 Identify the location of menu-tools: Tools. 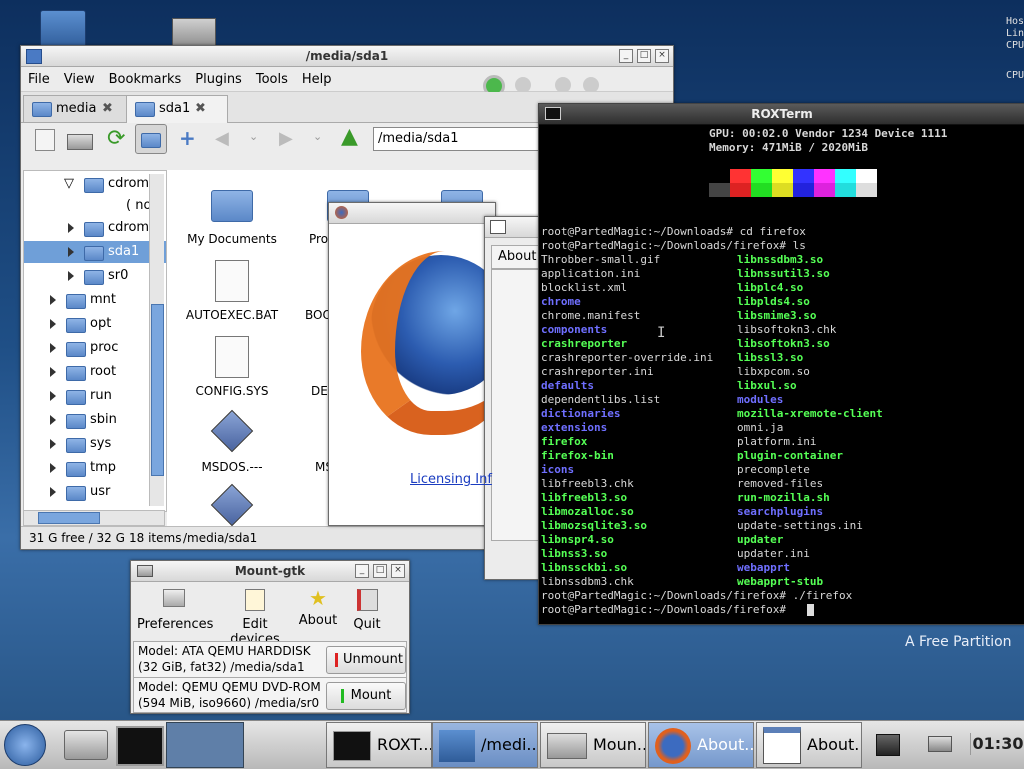
(272, 79).